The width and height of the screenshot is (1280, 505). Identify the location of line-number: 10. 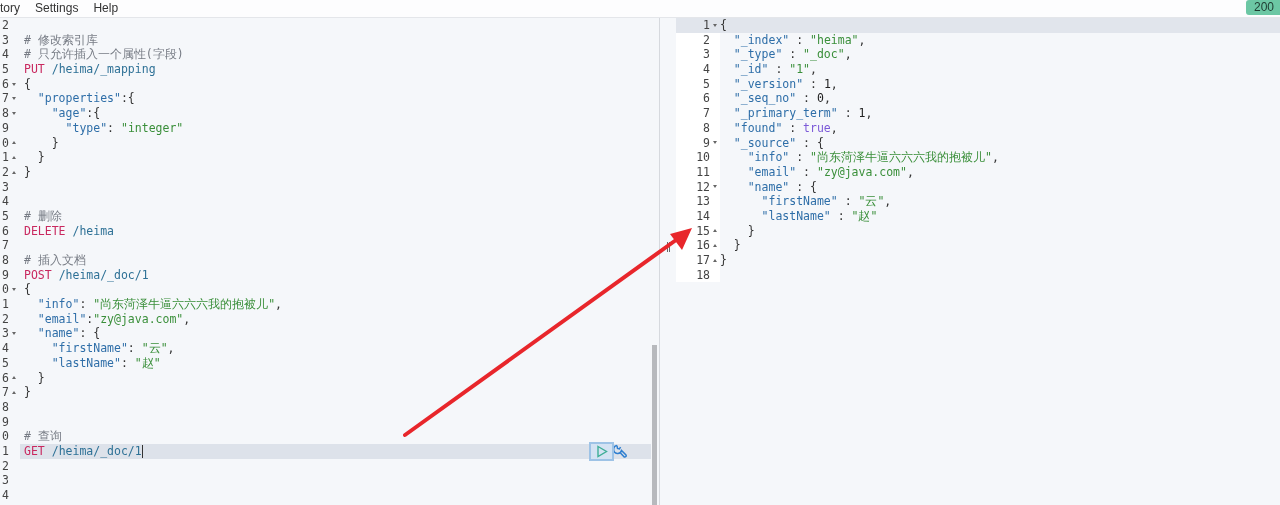
(702, 157).